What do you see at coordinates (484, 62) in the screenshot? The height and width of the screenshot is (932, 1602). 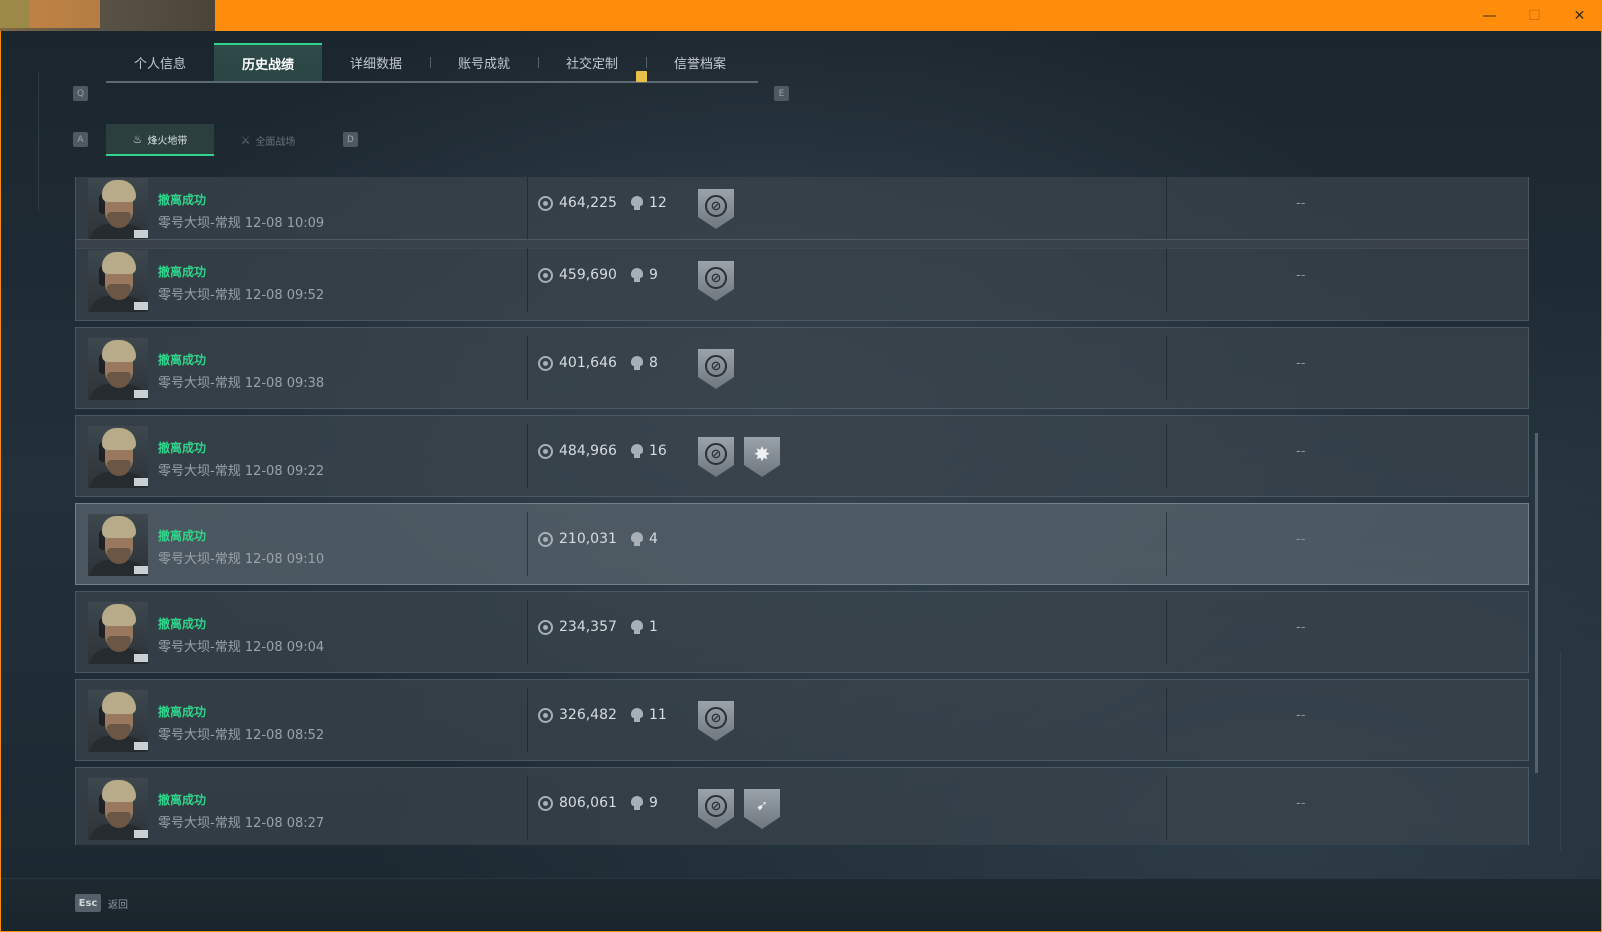 I see `tab-3: 账号成就` at bounding box center [484, 62].